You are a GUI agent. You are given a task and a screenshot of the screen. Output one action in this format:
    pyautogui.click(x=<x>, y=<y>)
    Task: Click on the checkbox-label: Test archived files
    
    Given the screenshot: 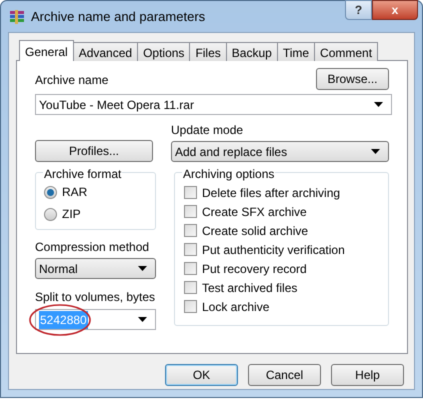 What is the action you would take?
    pyautogui.click(x=250, y=288)
    